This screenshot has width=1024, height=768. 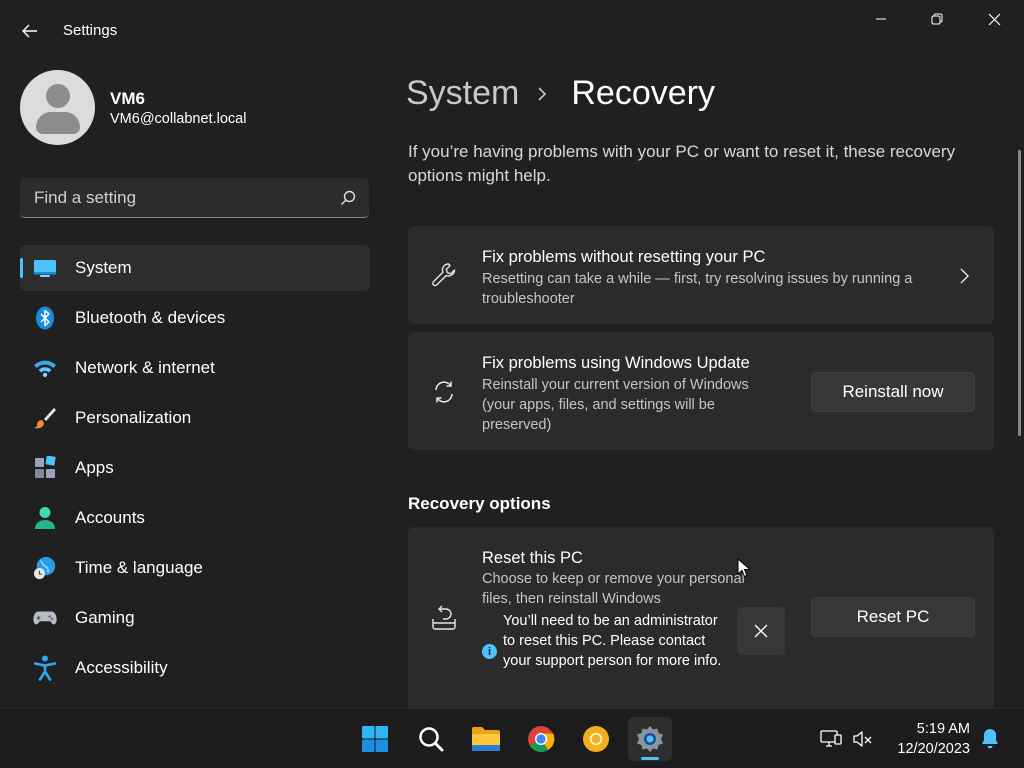 I want to click on sidebar-item-bluetooth: Bluetooth & devices, so click(x=195, y=318).